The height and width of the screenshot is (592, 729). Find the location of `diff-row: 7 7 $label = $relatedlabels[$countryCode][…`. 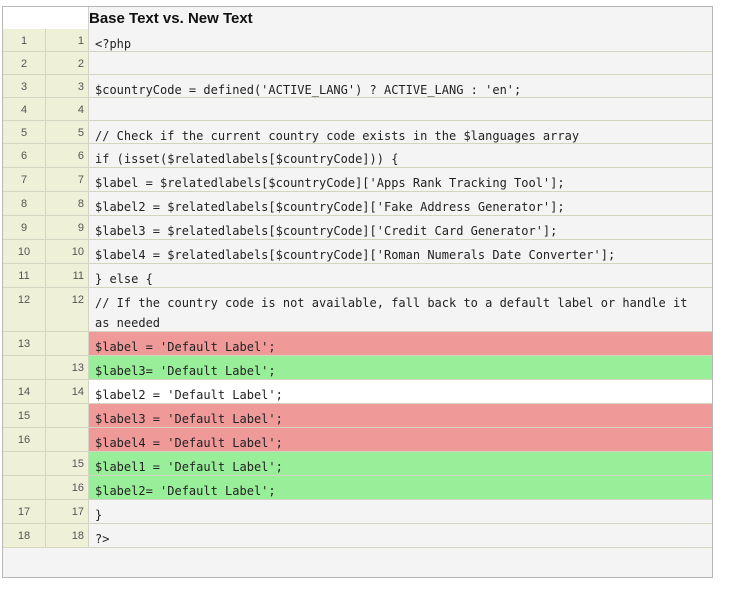

diff-row: 7 7 $label = $relatedlabels[$countryCode][… is located at coordinates (357, 180).